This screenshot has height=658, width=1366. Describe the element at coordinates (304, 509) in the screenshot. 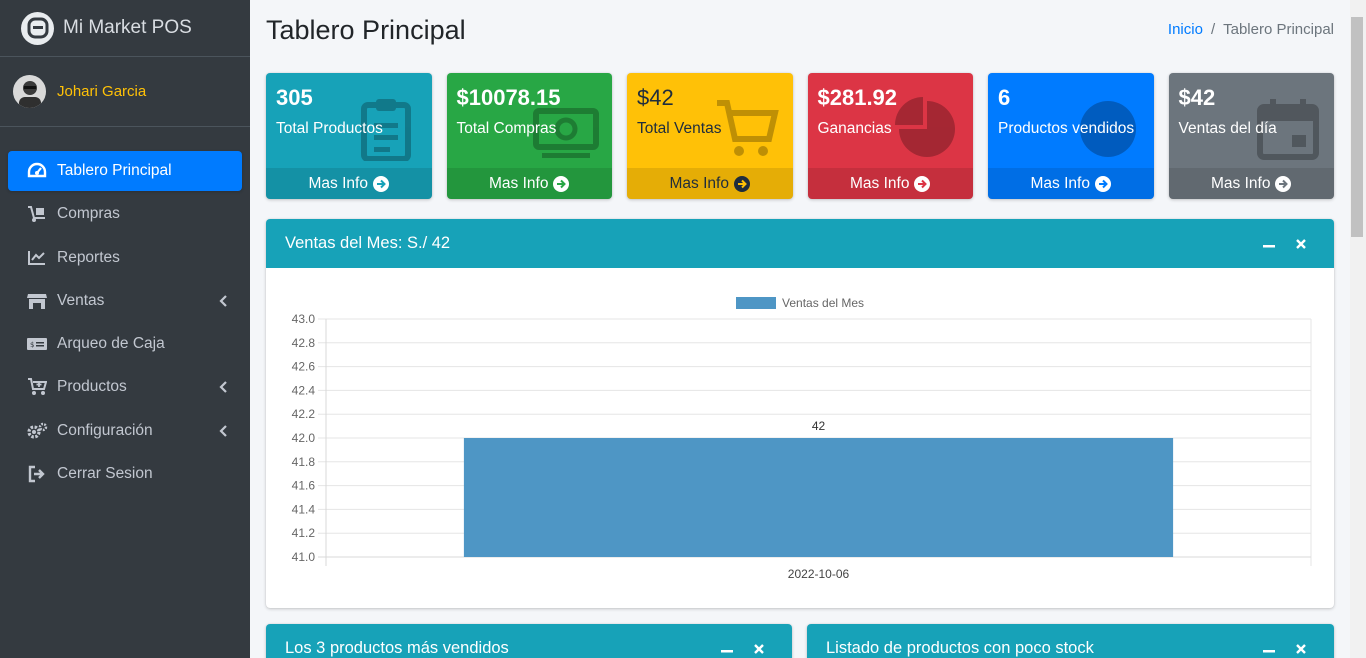

I see `y-tick-label: 41.4` at that location.